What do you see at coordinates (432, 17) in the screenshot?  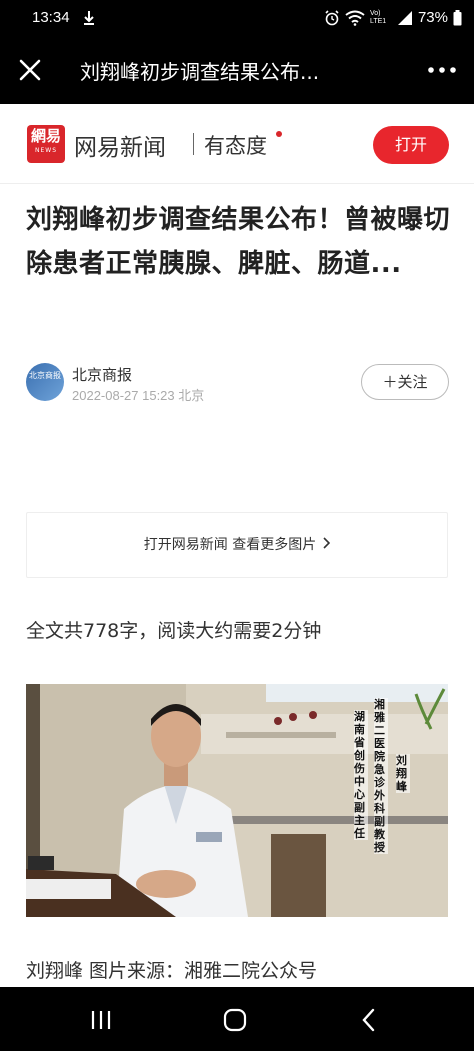 I see `battery-percent: 73%` at bounding box center [432, 17].